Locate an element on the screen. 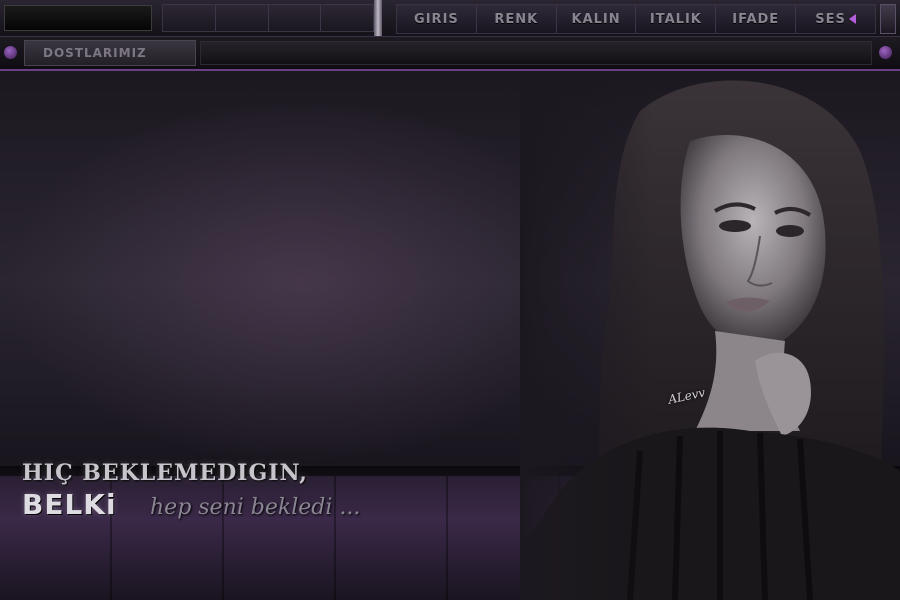  arrow-left-icon is located at coordinates (852, 19).